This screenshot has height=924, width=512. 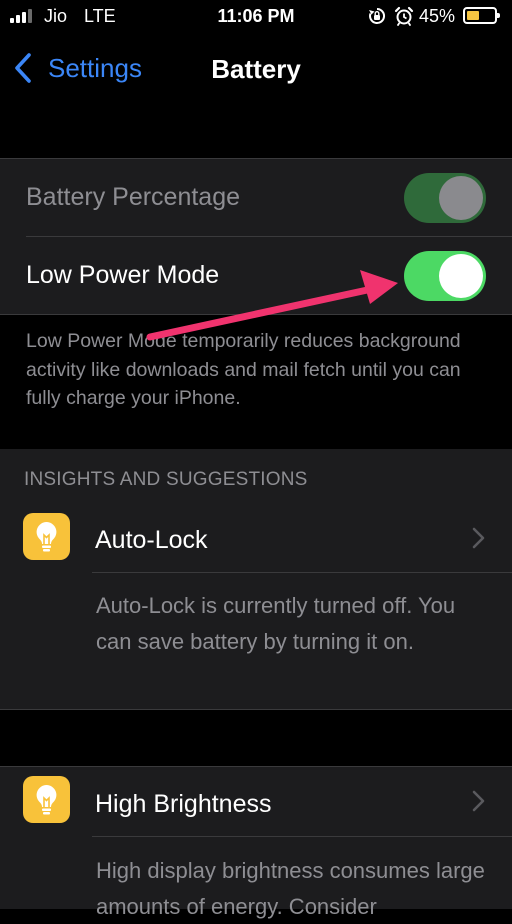 What do you see at coordinates (256, 17) in the screenshot?
I see `status-bar: Jio LTE 11:06 PM 45%` at bounding box center [256, 17].